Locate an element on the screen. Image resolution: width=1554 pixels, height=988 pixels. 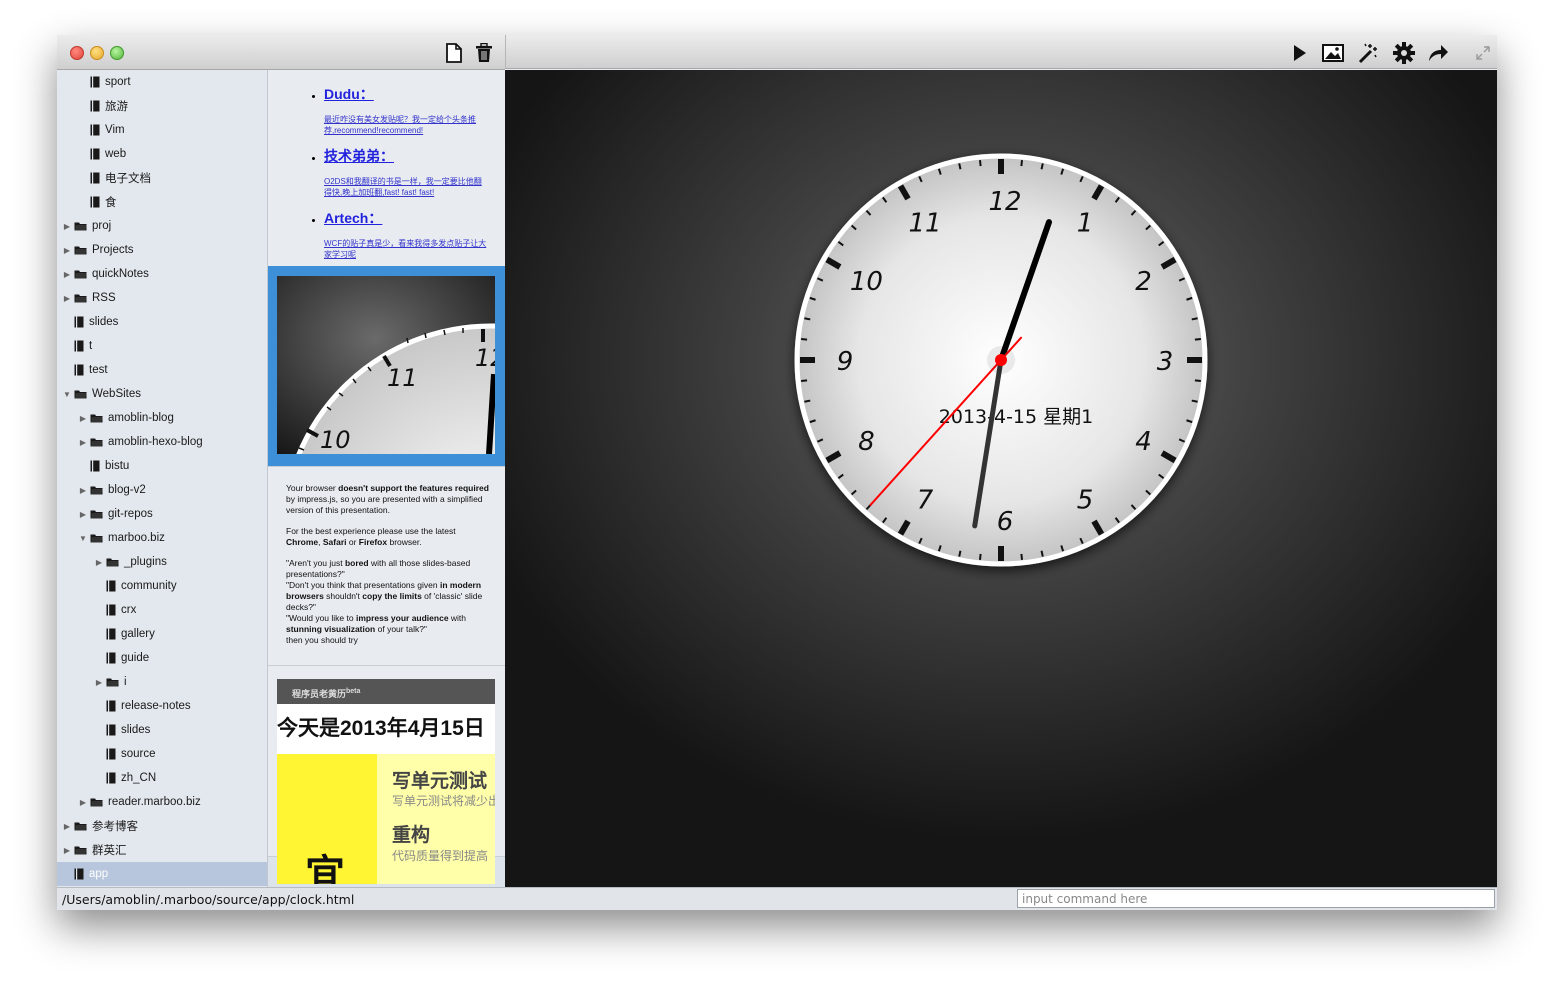
preview-card-clock-selected: 11 12 10 is located at coordinates (386, 366).